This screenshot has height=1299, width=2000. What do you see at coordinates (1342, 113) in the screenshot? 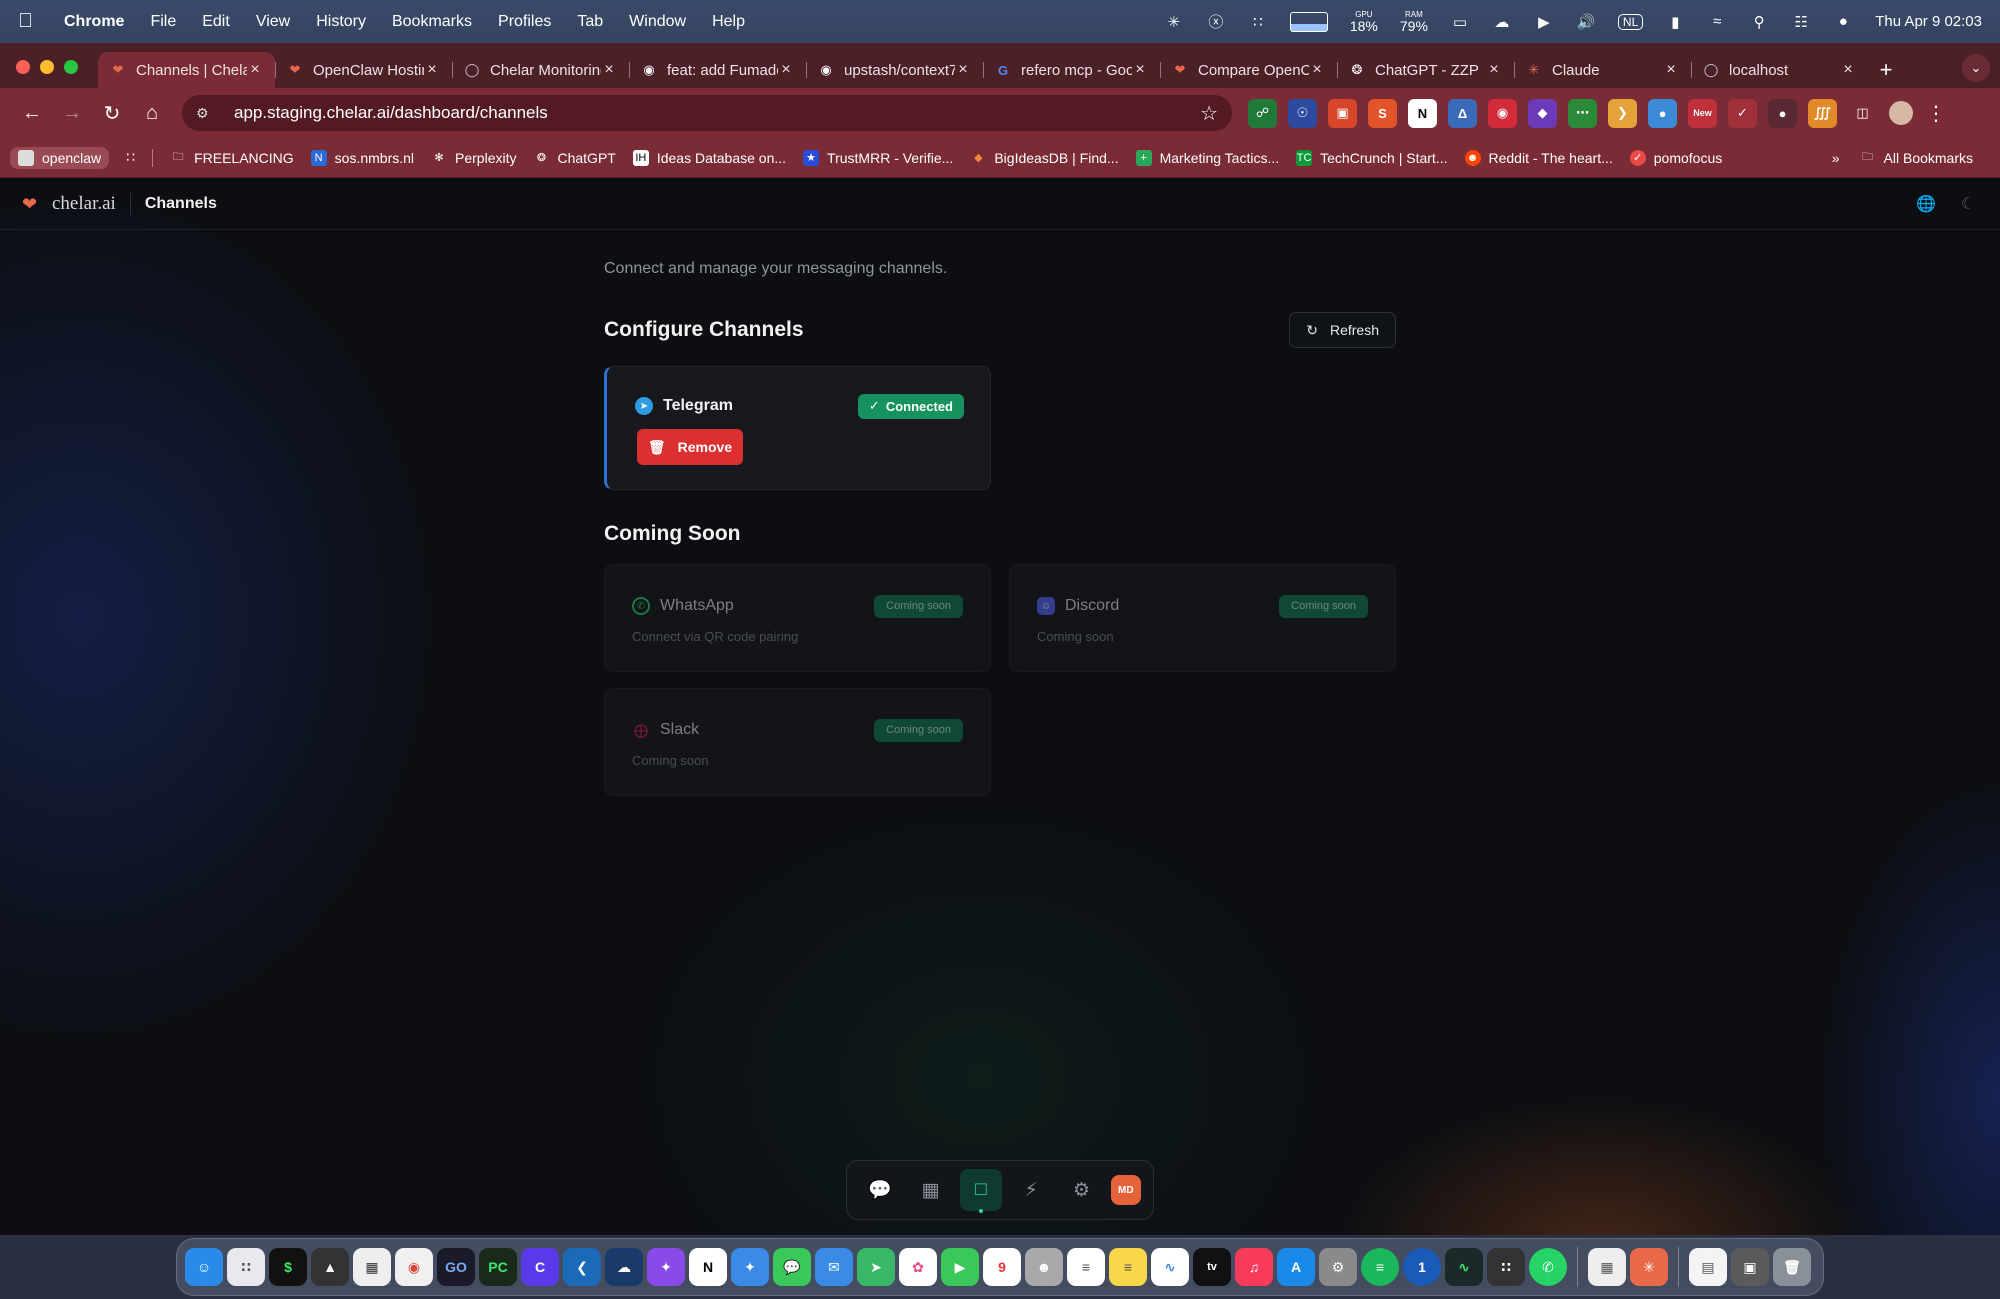
I see `translate-extension-icon: ▣` at bounding box center [1342, 113].